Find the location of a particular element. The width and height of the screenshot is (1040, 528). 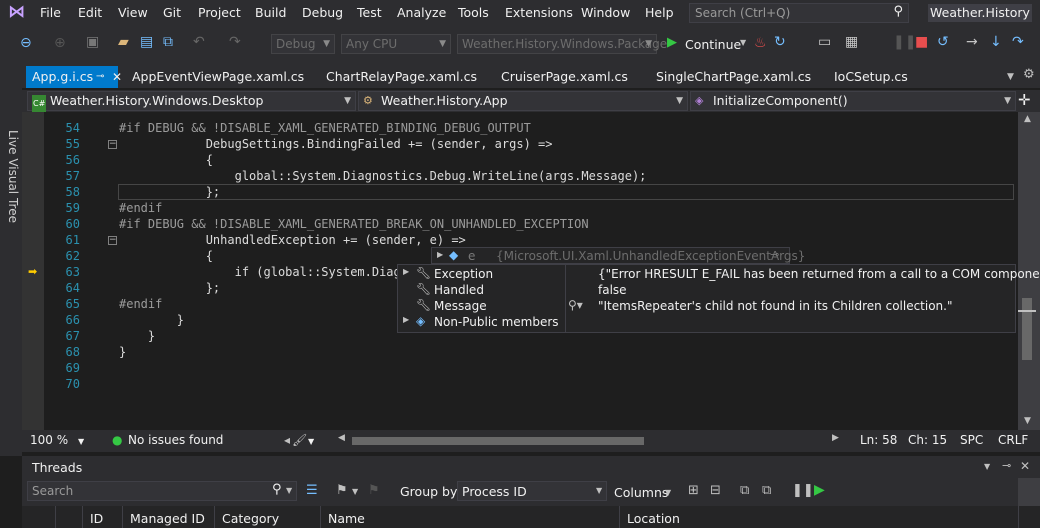

threads-search-input: Search ⚲ ▼ is located at coordinates (162, 491).